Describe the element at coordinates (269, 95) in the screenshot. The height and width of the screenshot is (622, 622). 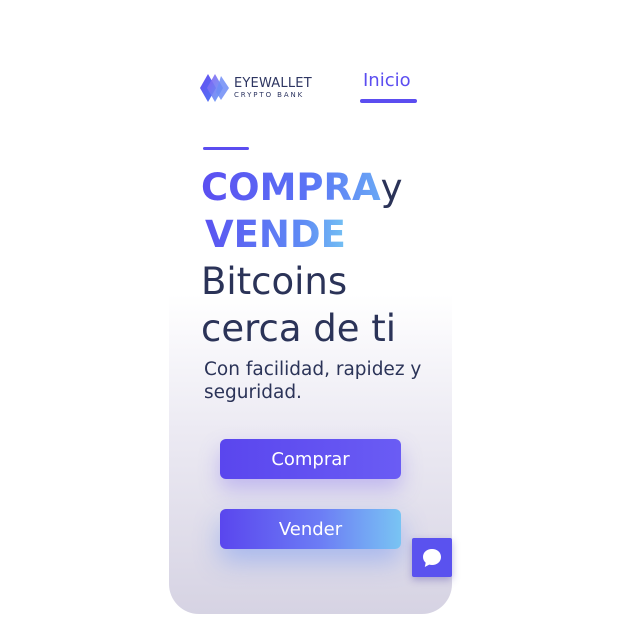
I see `brand-tagline: CRYPTO BANK` at that location.